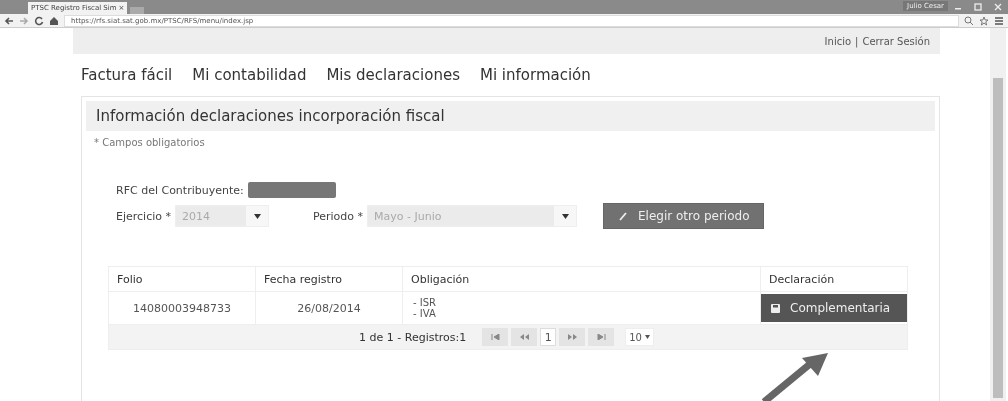 The height and width of the screenshot is (401, 1008). Describe the element at coordinates (998, 214) in the screenshot. I see `scrollbar` at that location.